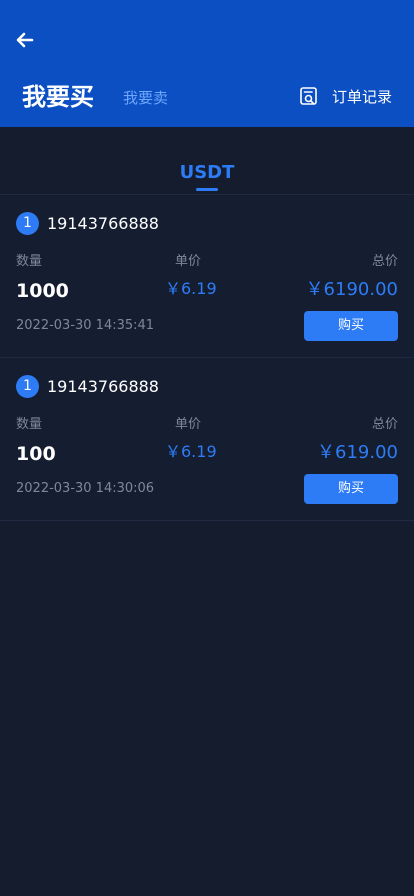 This screenshot has height=896, width=414. Describe the element at coordinates (36, 454) in the screenshot. I see `quantity-value: 100` at that location.